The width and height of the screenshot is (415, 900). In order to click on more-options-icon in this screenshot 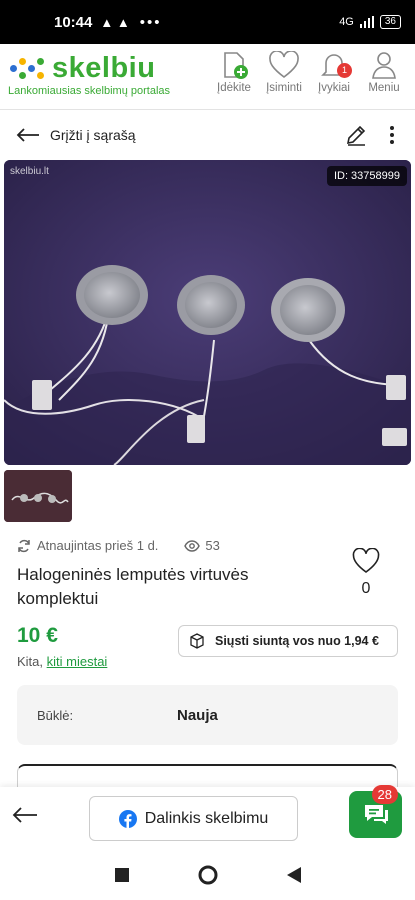, I will do `click(392, 135)`.